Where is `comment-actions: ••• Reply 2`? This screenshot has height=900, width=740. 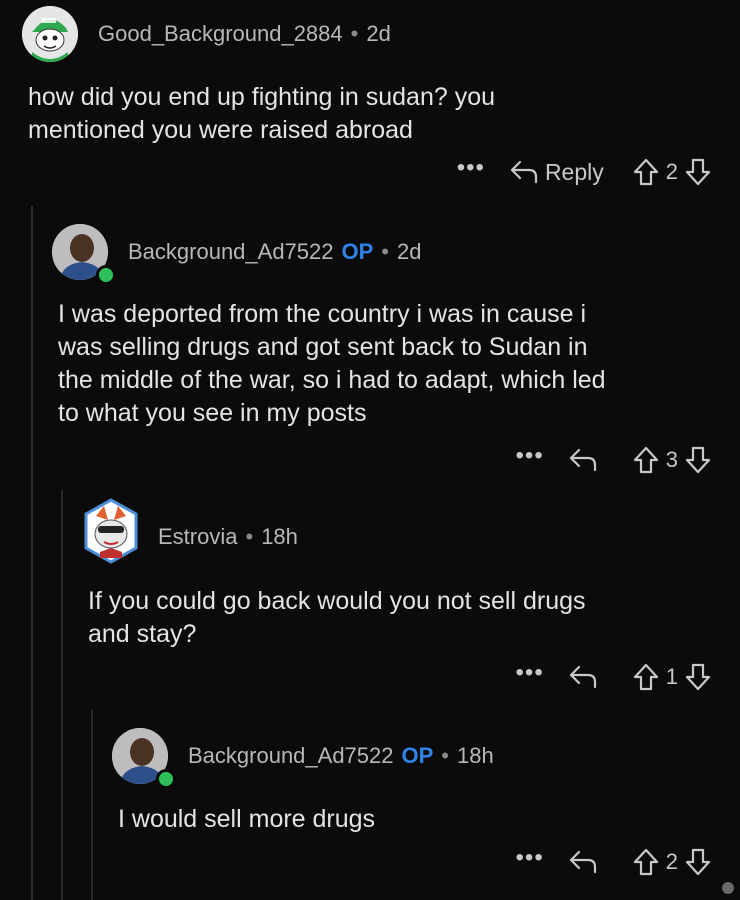
comment-actions: ••• Reply 2 is located at coordinates (506, 172).